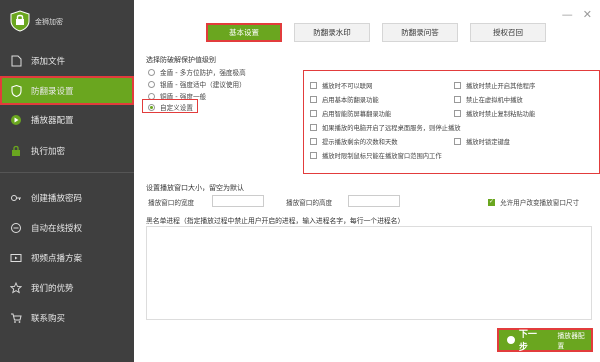 The image size is (600, 362). I want to click on app-name: 金狮加密, so click(49, 22).